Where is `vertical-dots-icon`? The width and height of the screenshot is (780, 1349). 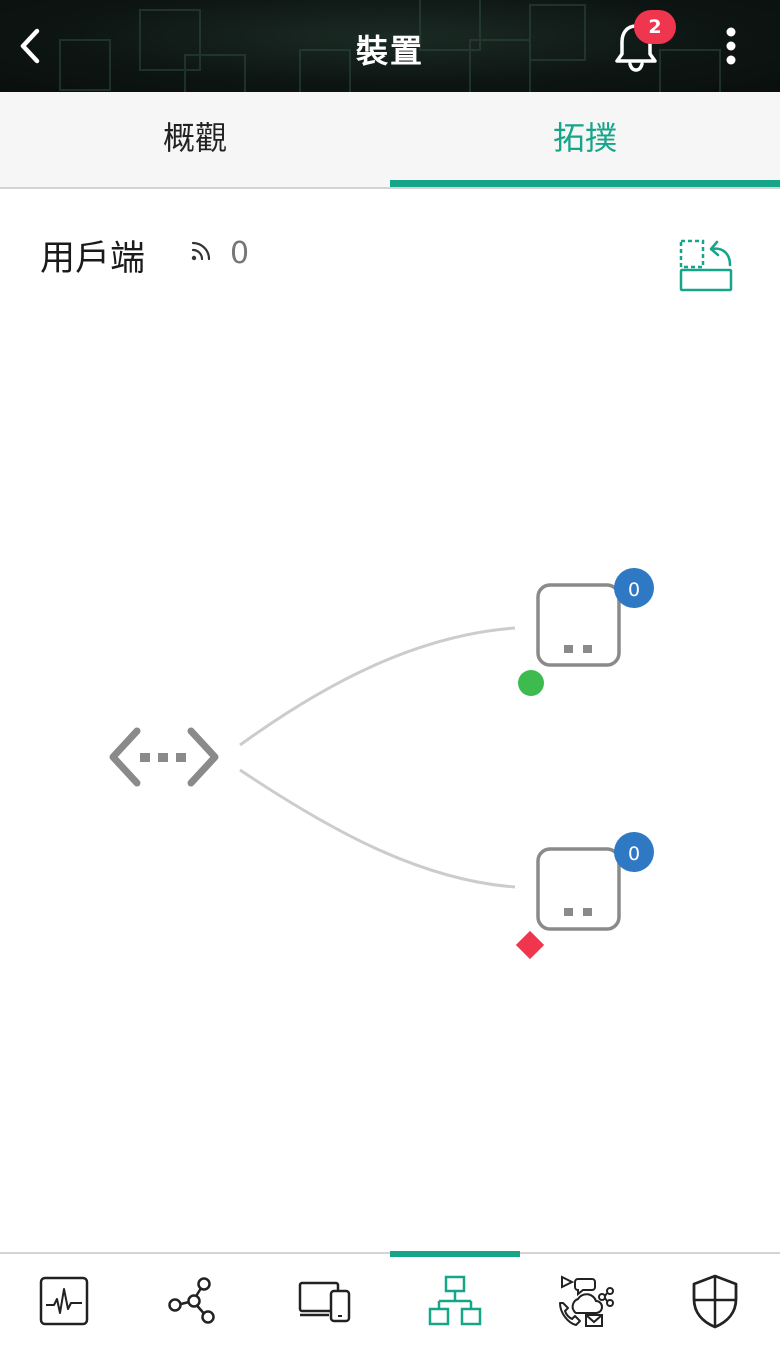
vertical-dots-icon is located at coordinates (731, 46).